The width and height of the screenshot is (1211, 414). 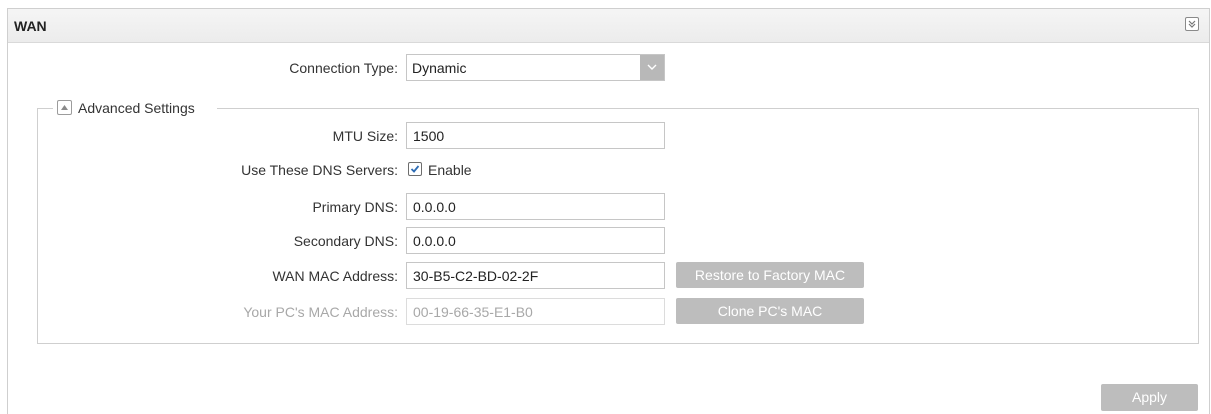 What do you see at coordinates (608, 26) in the screenshot?
I see `panel-header: WAN` at bounding box center [608, 26].